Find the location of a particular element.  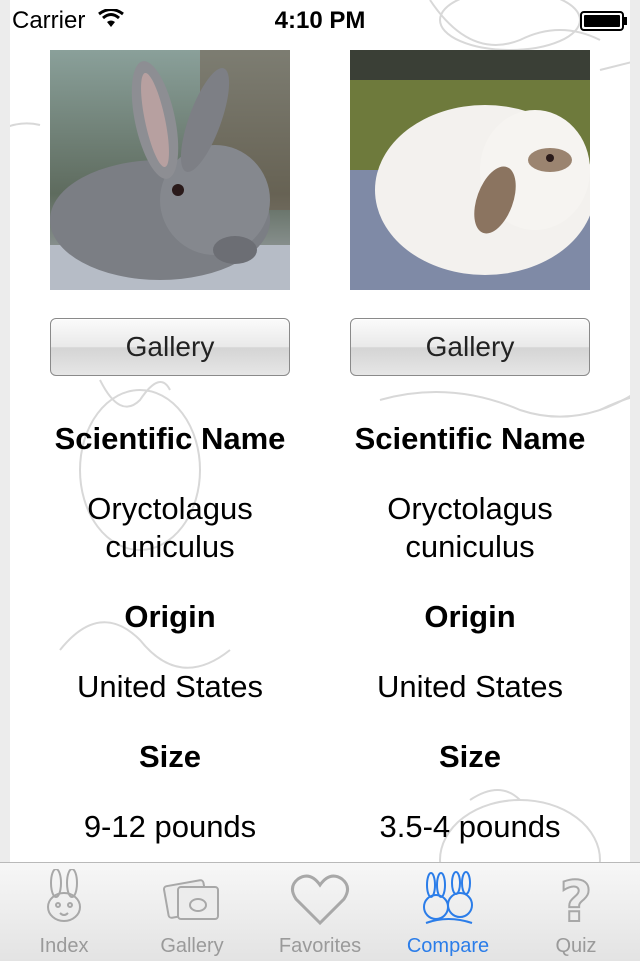

rabbit-icon is located at coordinates (64, 895).